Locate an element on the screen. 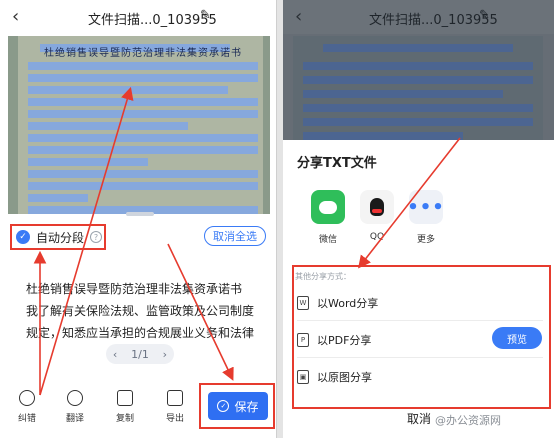 The width and height of the screenshot is (554, 438). share-sheet-title: 分享TXT文件 is located at coordinates (337, 163).